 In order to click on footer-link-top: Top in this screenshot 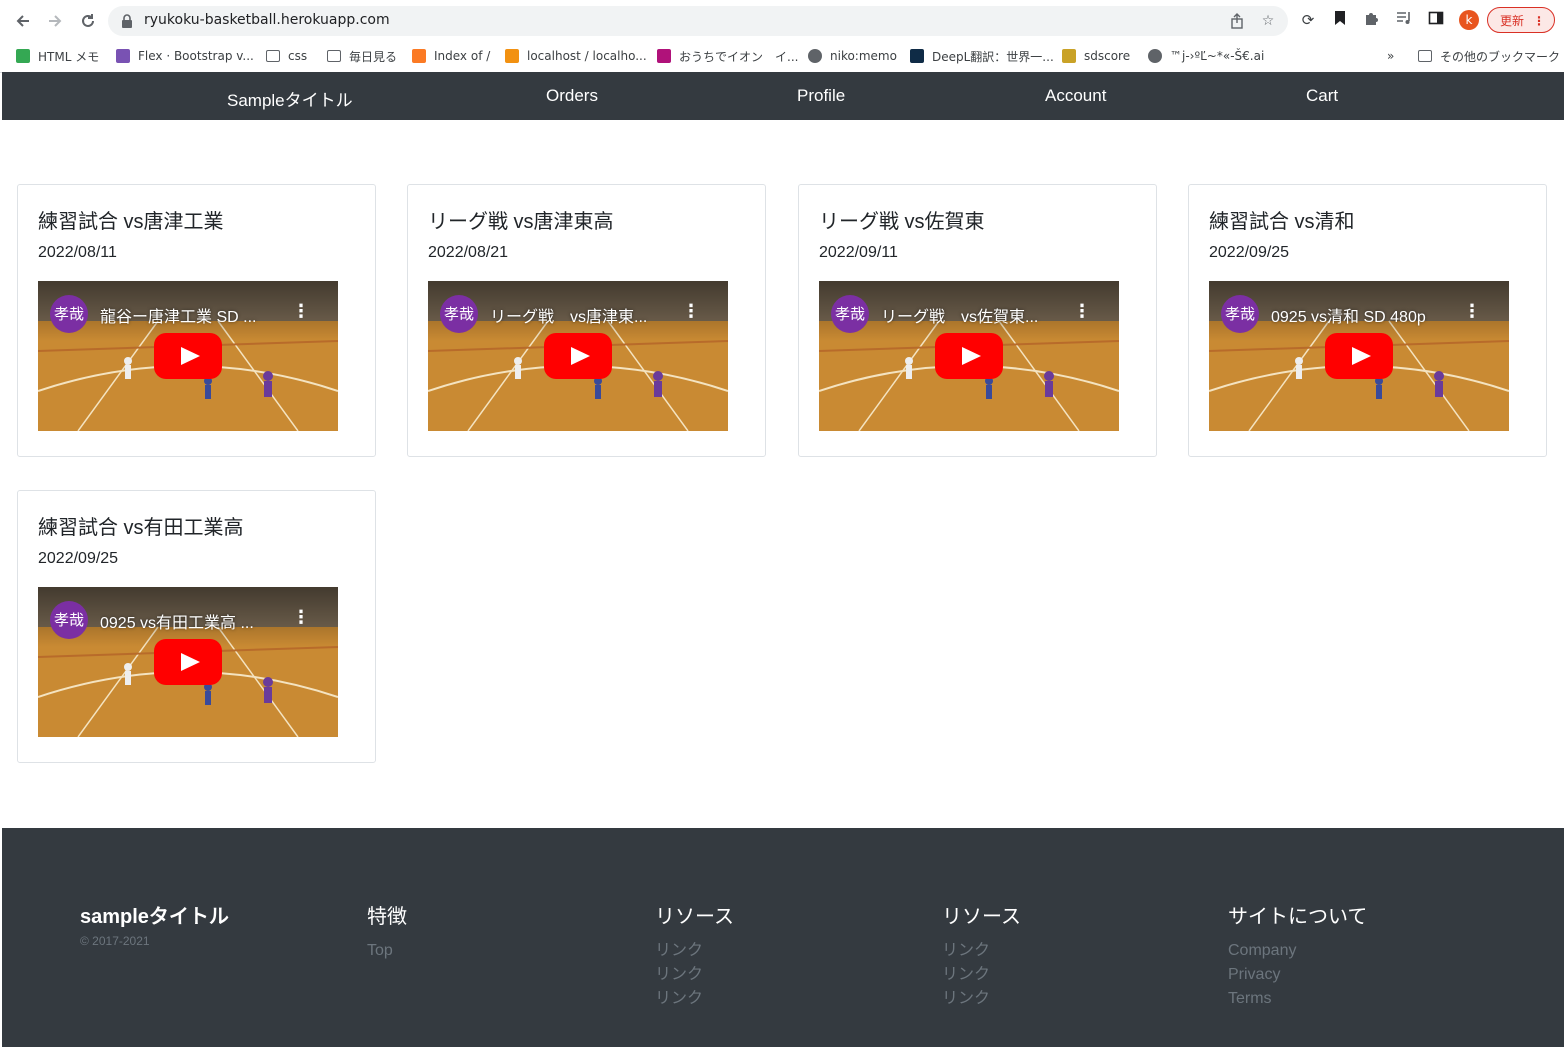, I will do `click(387, 951)`.